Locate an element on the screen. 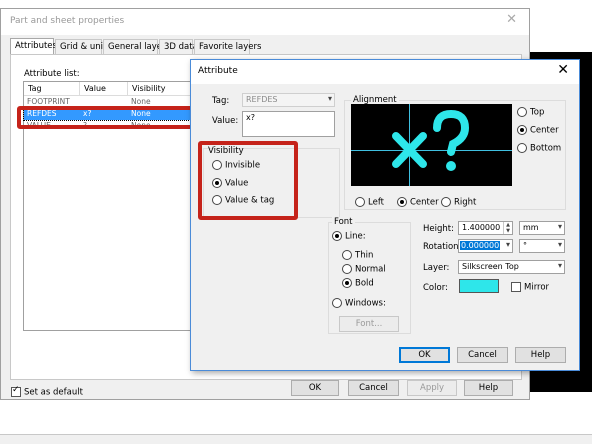 This screenshot has height=444, width=592. height-input: 1.400000 ▲ ▼ is located at coordinates (485, 228).